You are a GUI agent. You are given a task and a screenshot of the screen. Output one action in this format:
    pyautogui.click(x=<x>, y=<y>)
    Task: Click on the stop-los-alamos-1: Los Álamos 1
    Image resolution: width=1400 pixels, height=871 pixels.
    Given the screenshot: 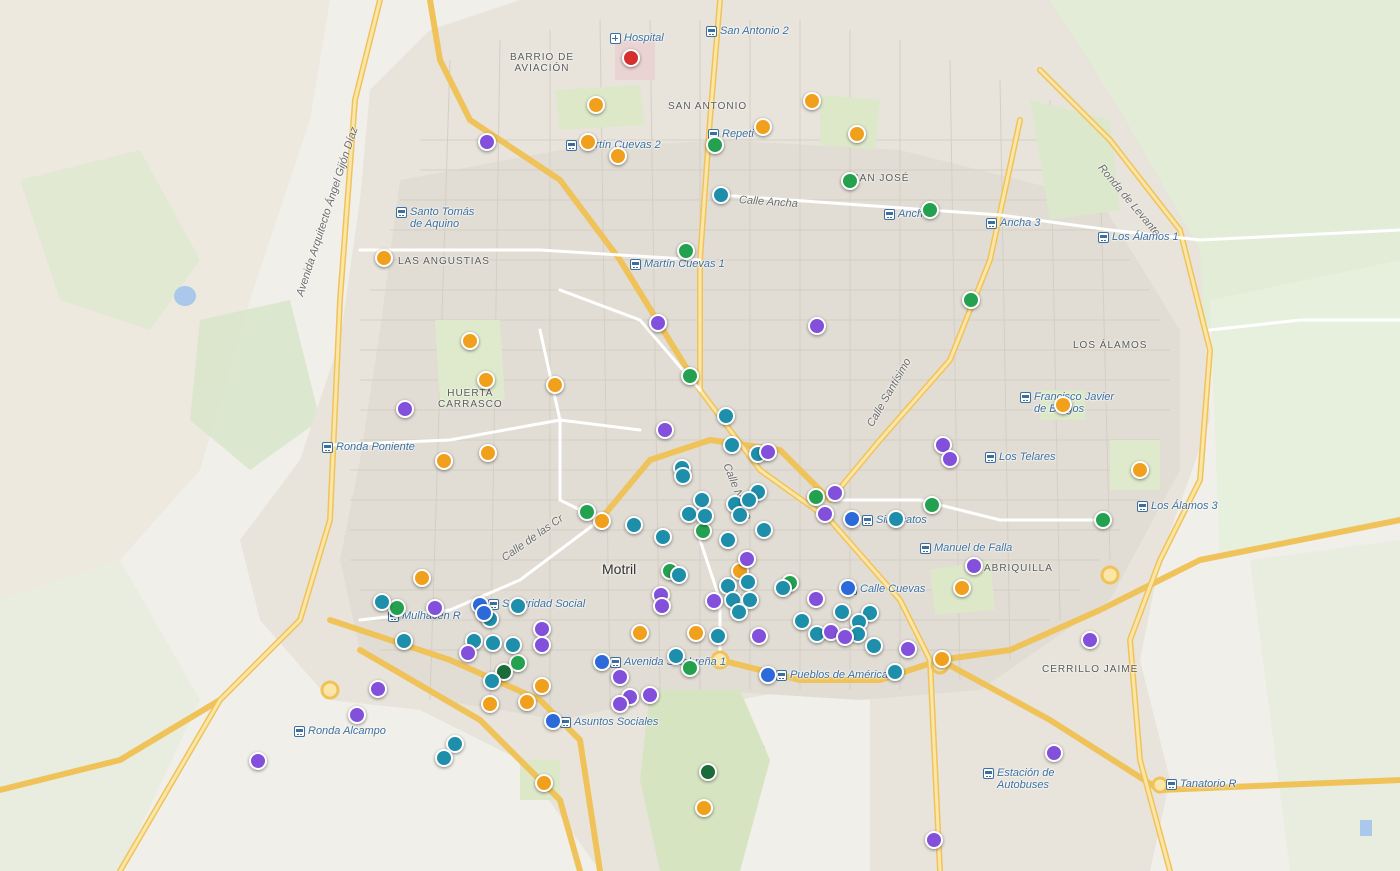 What is the action you would take?
    pyautogui.click(x=1138, y=237)
    